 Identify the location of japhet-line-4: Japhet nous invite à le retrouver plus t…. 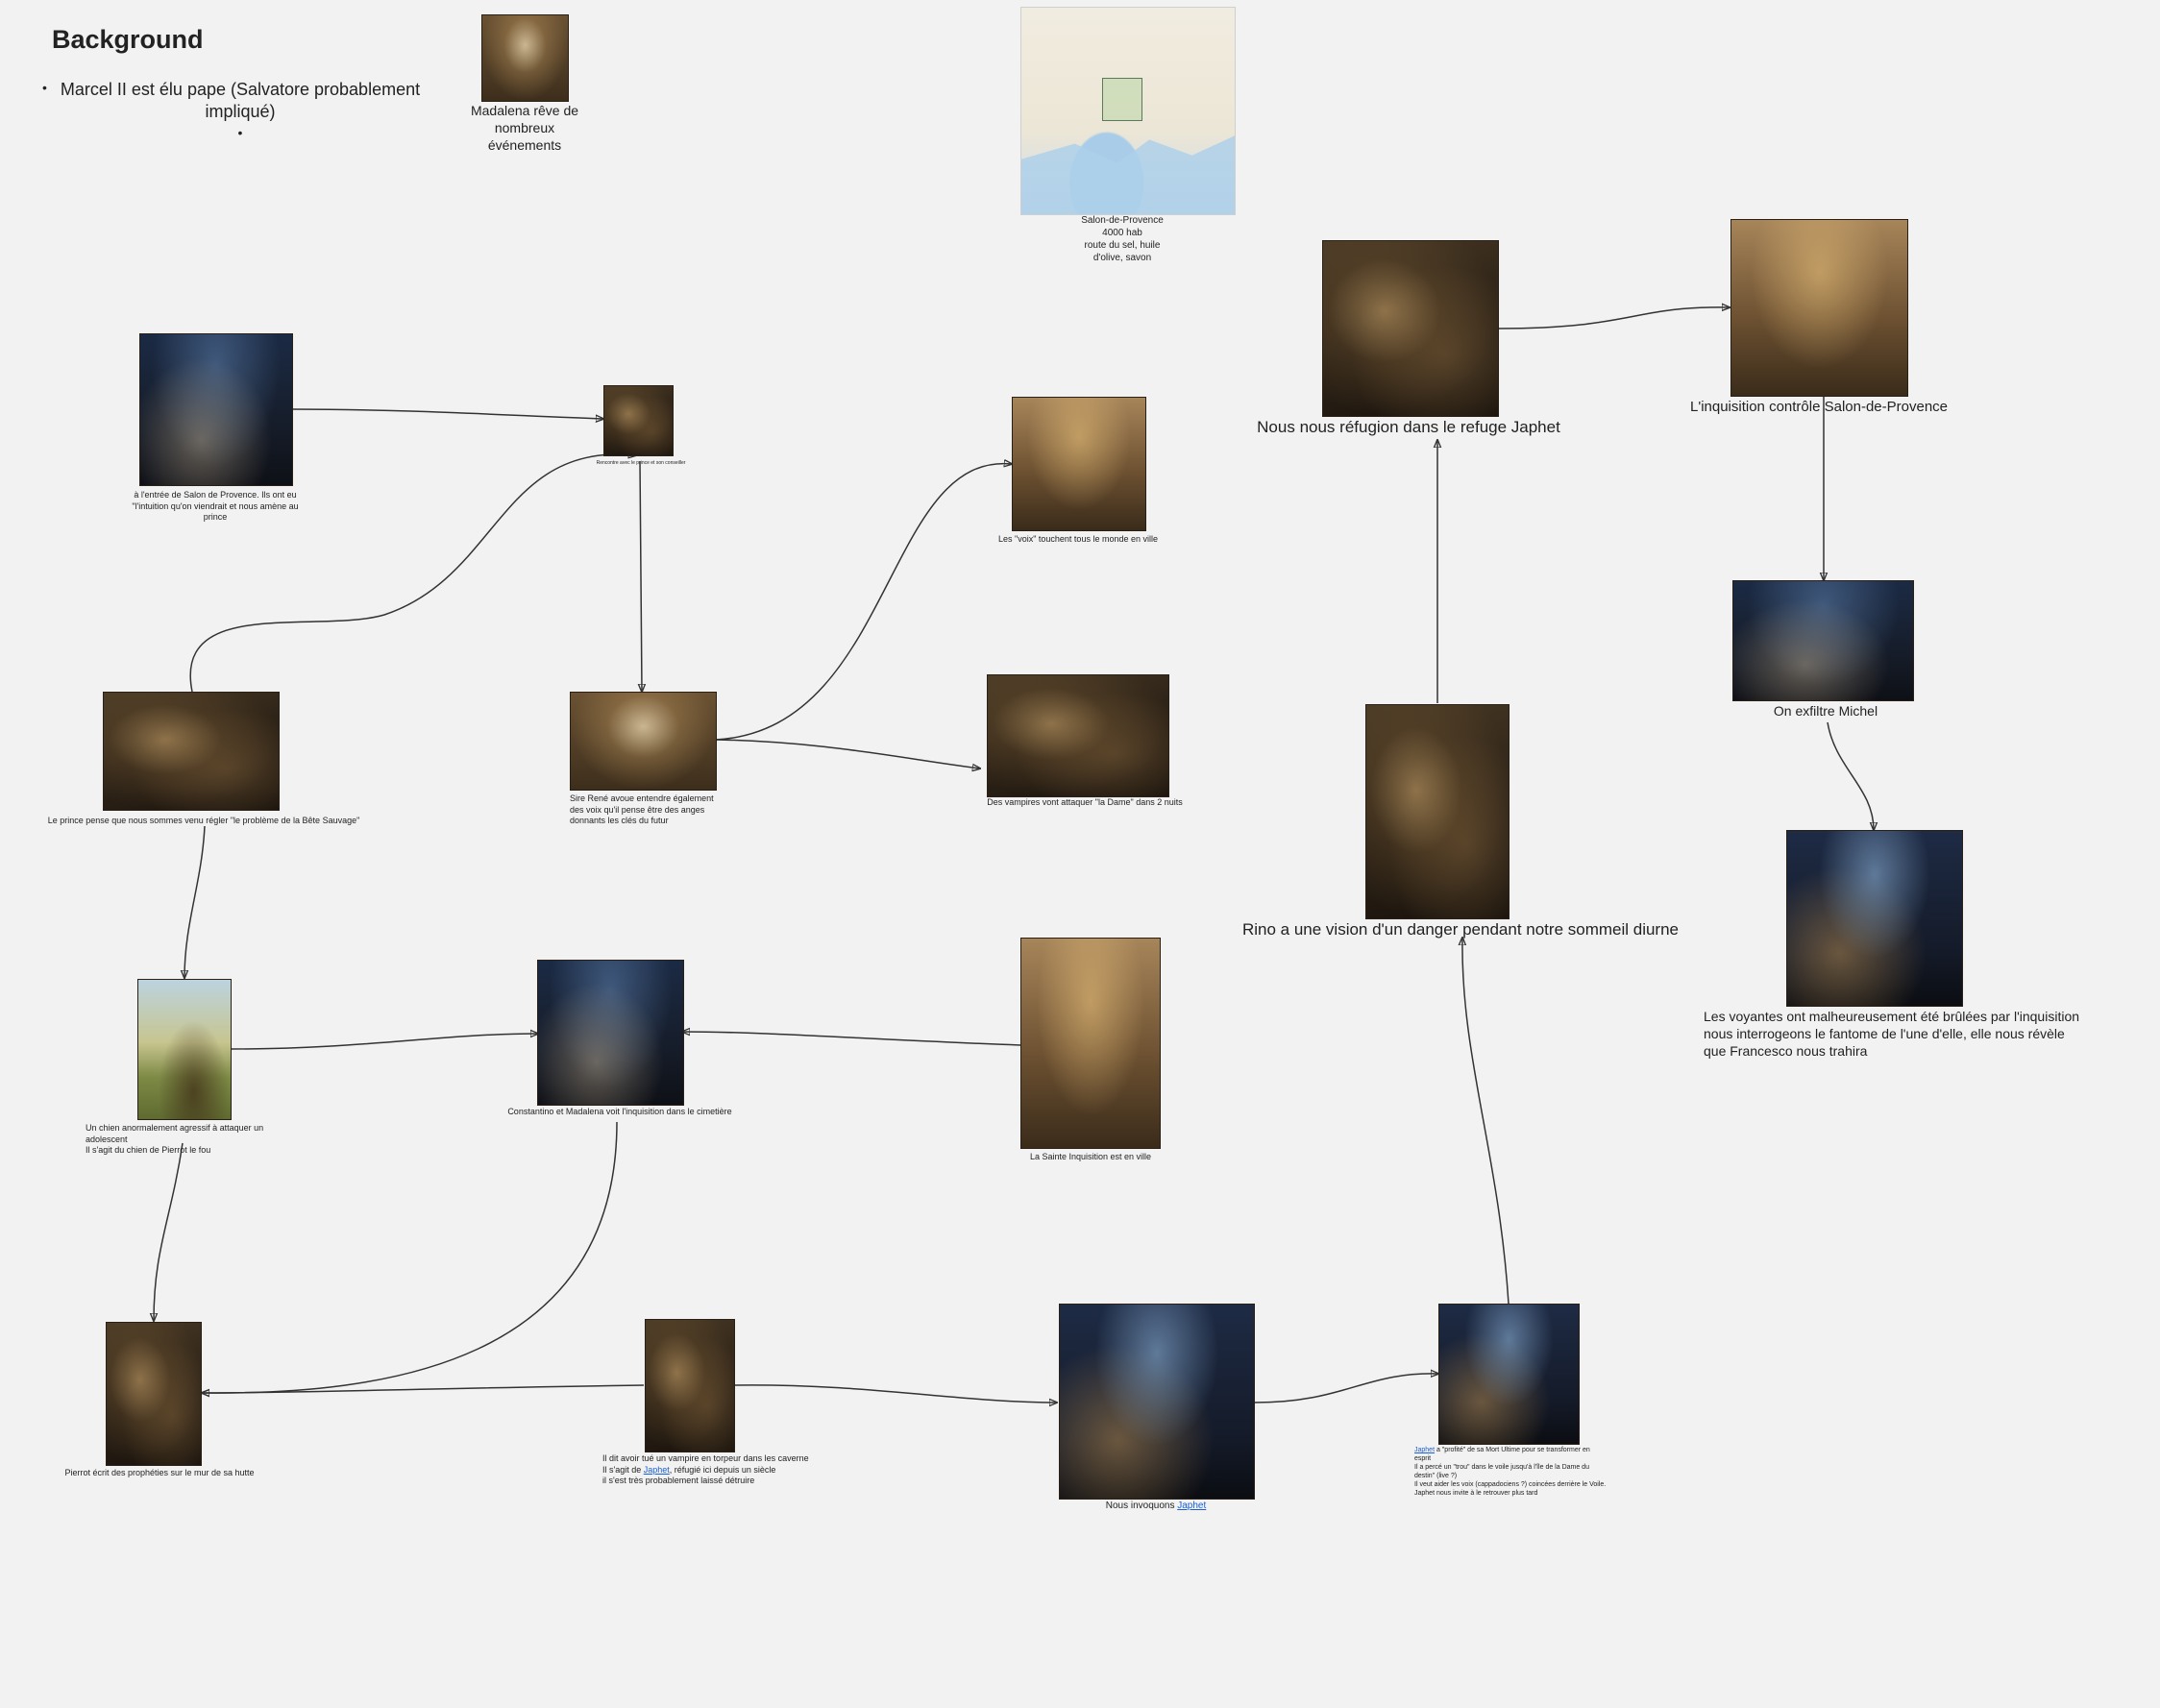
(1476, 1494).